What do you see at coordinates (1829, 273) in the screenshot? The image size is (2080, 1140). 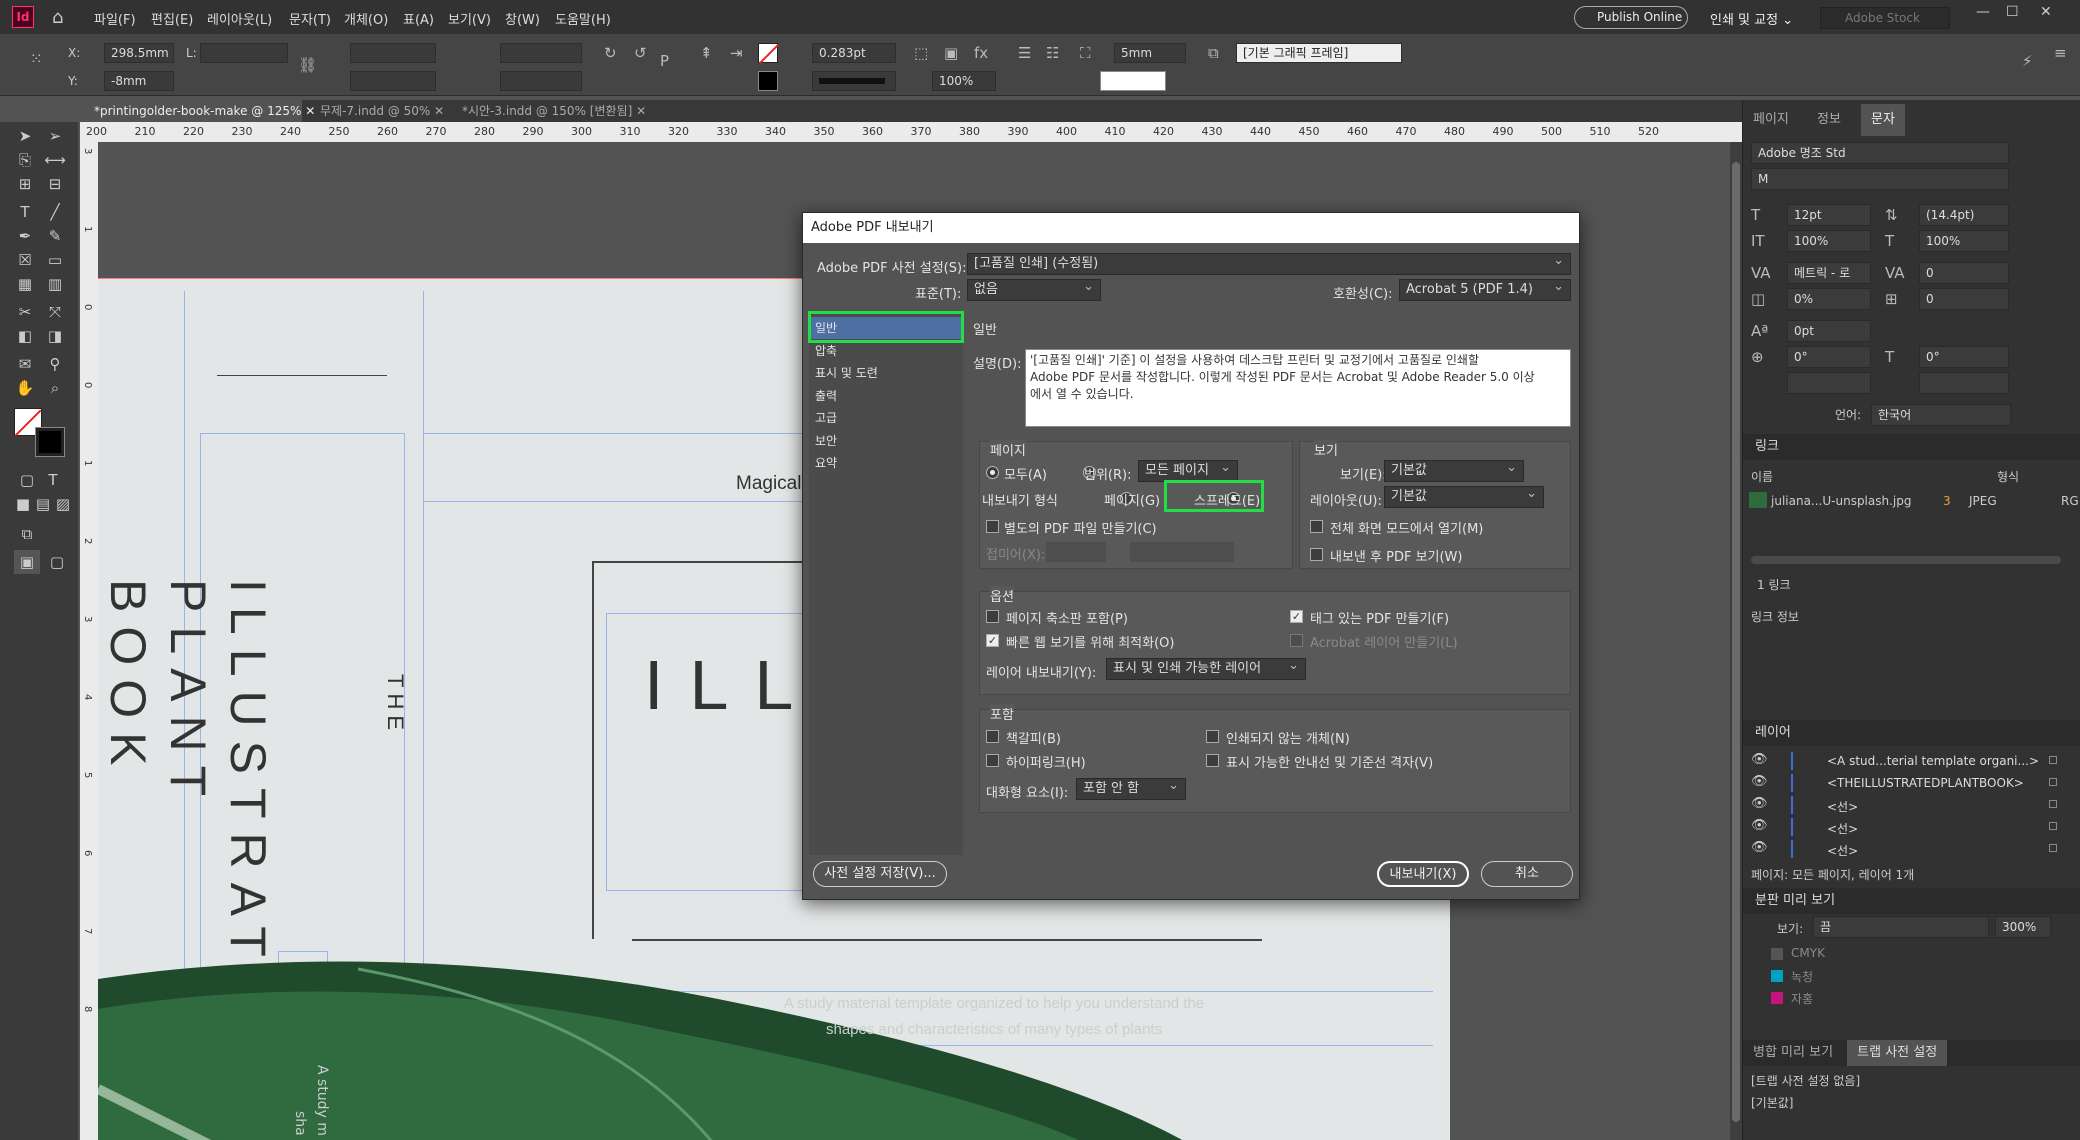 I see `kerning-select: 메트릭 - 로` at bounding box center [1829, 273].